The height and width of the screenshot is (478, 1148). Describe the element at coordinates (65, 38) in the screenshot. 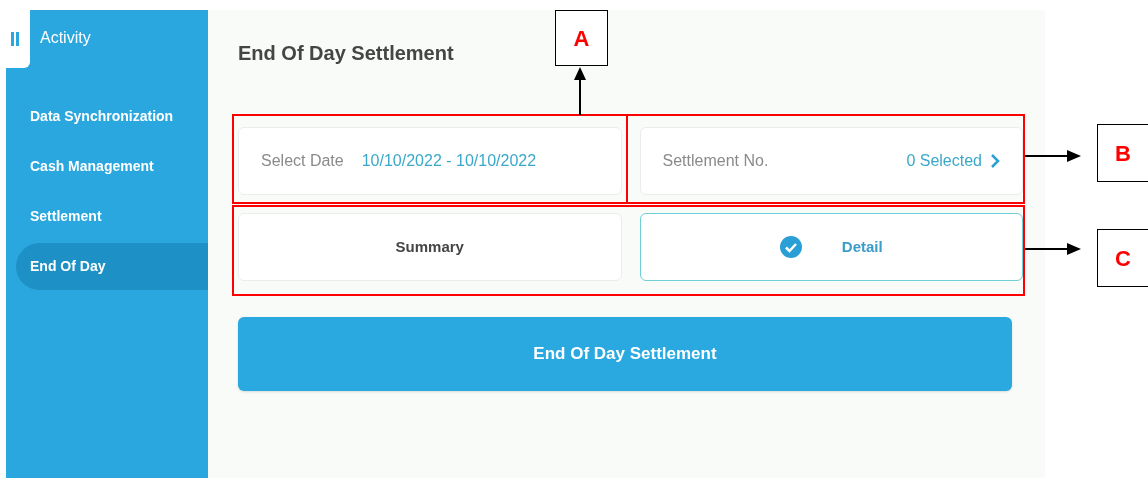

I see `sidebar-header: Activity` at that location.